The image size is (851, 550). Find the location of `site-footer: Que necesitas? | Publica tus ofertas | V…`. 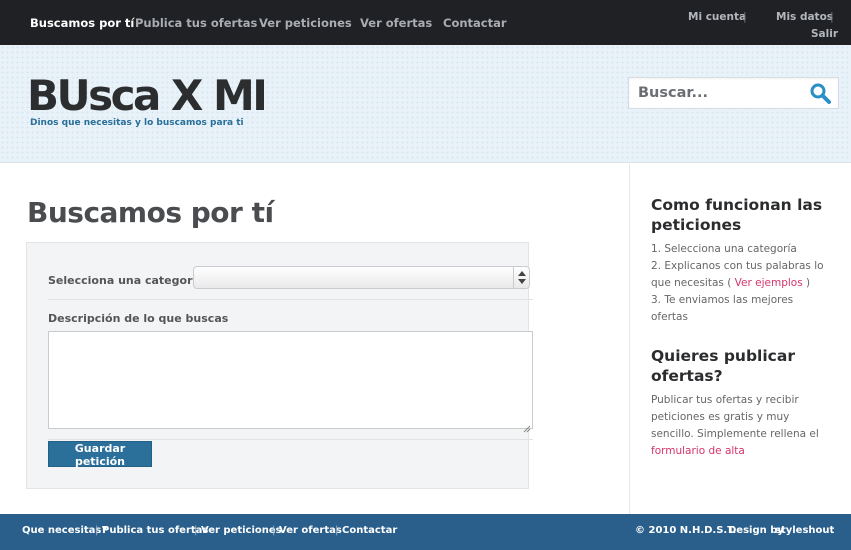

site-footer: Que necesitas? | Publica tus ofertas | V… is located at coordinates (425, 532).